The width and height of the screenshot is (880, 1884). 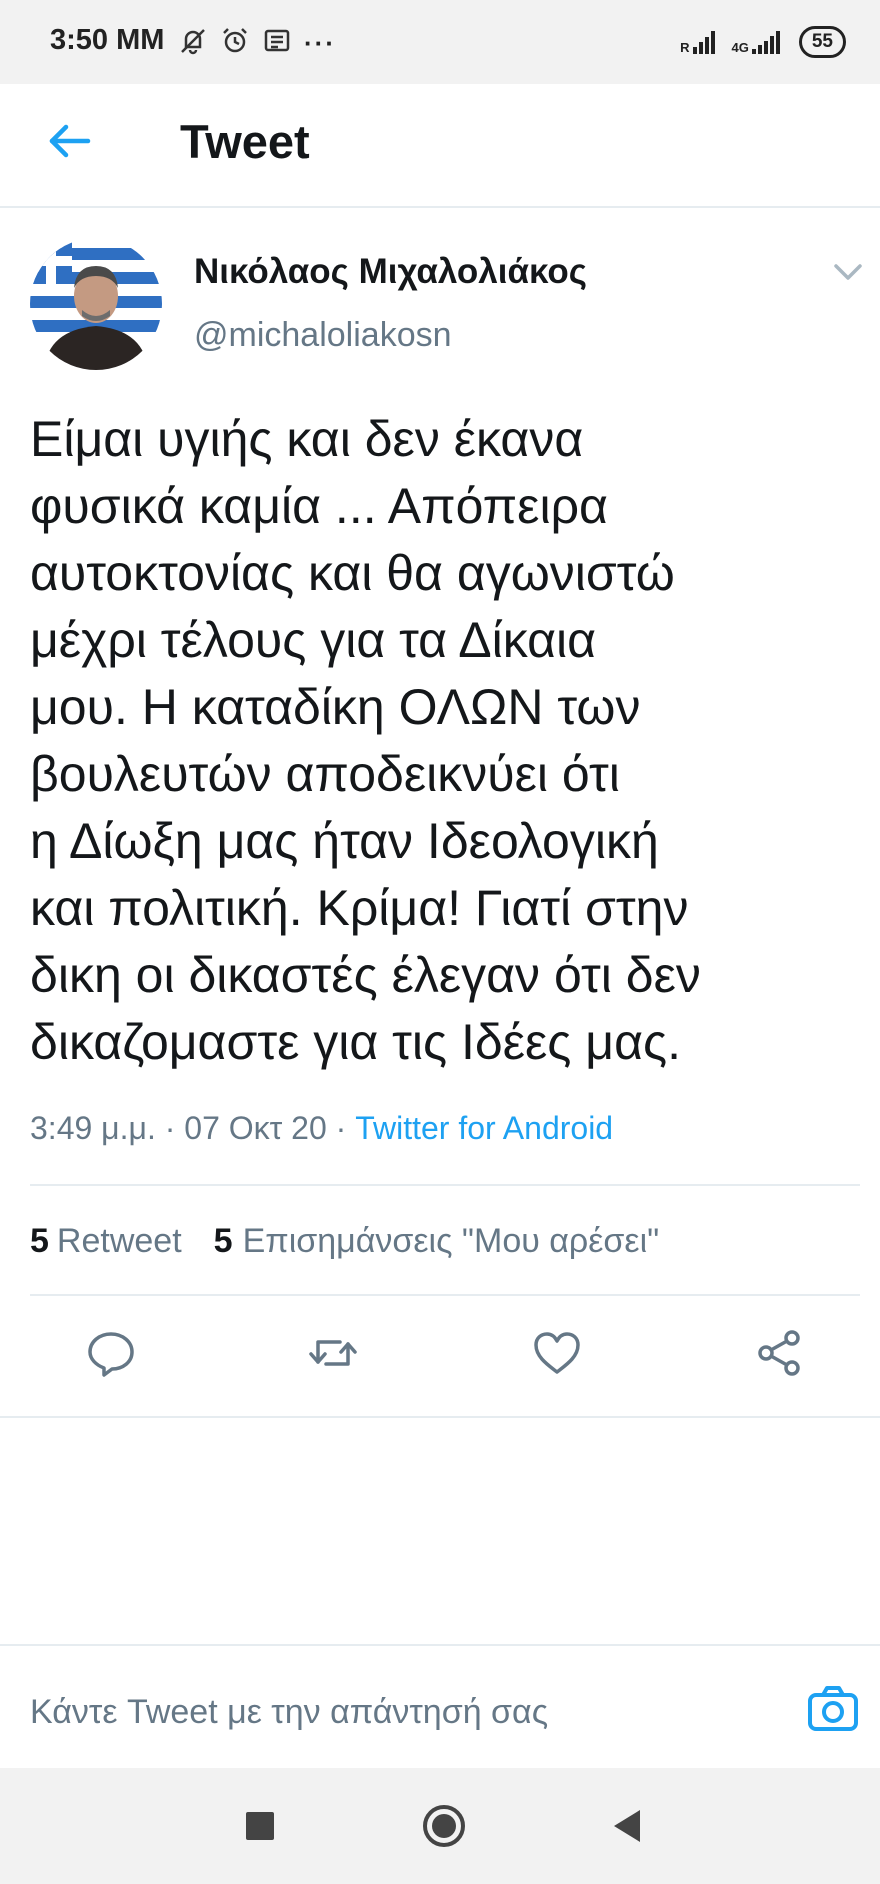 I want to click on avatar, so click(x=96, y=304).